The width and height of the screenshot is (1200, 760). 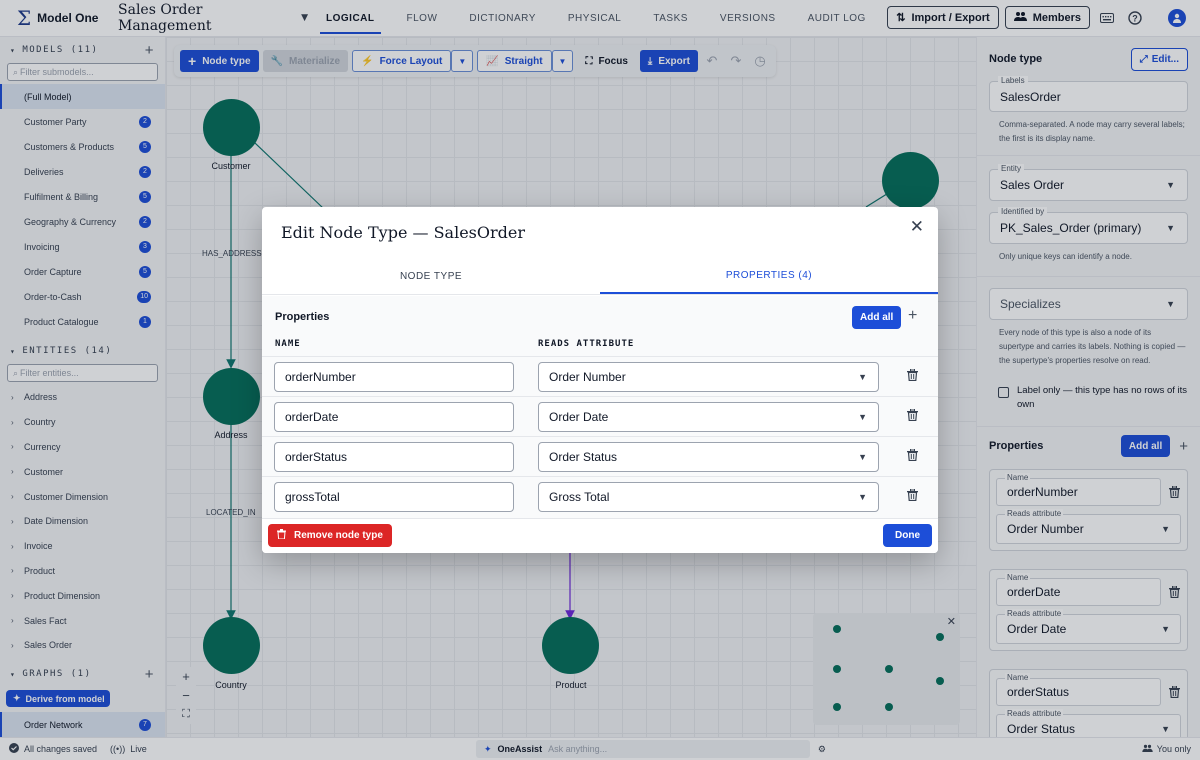 I want to click on dialog-title: Edit Node Type — SalesOrder, so click(x=403, y=232).